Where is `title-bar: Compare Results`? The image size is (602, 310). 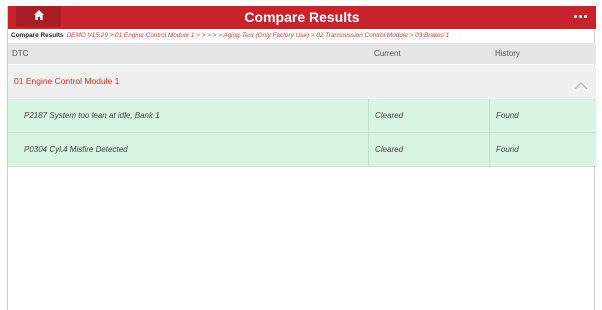
title-bar: Compare Results is located at coordinates (302, 17).